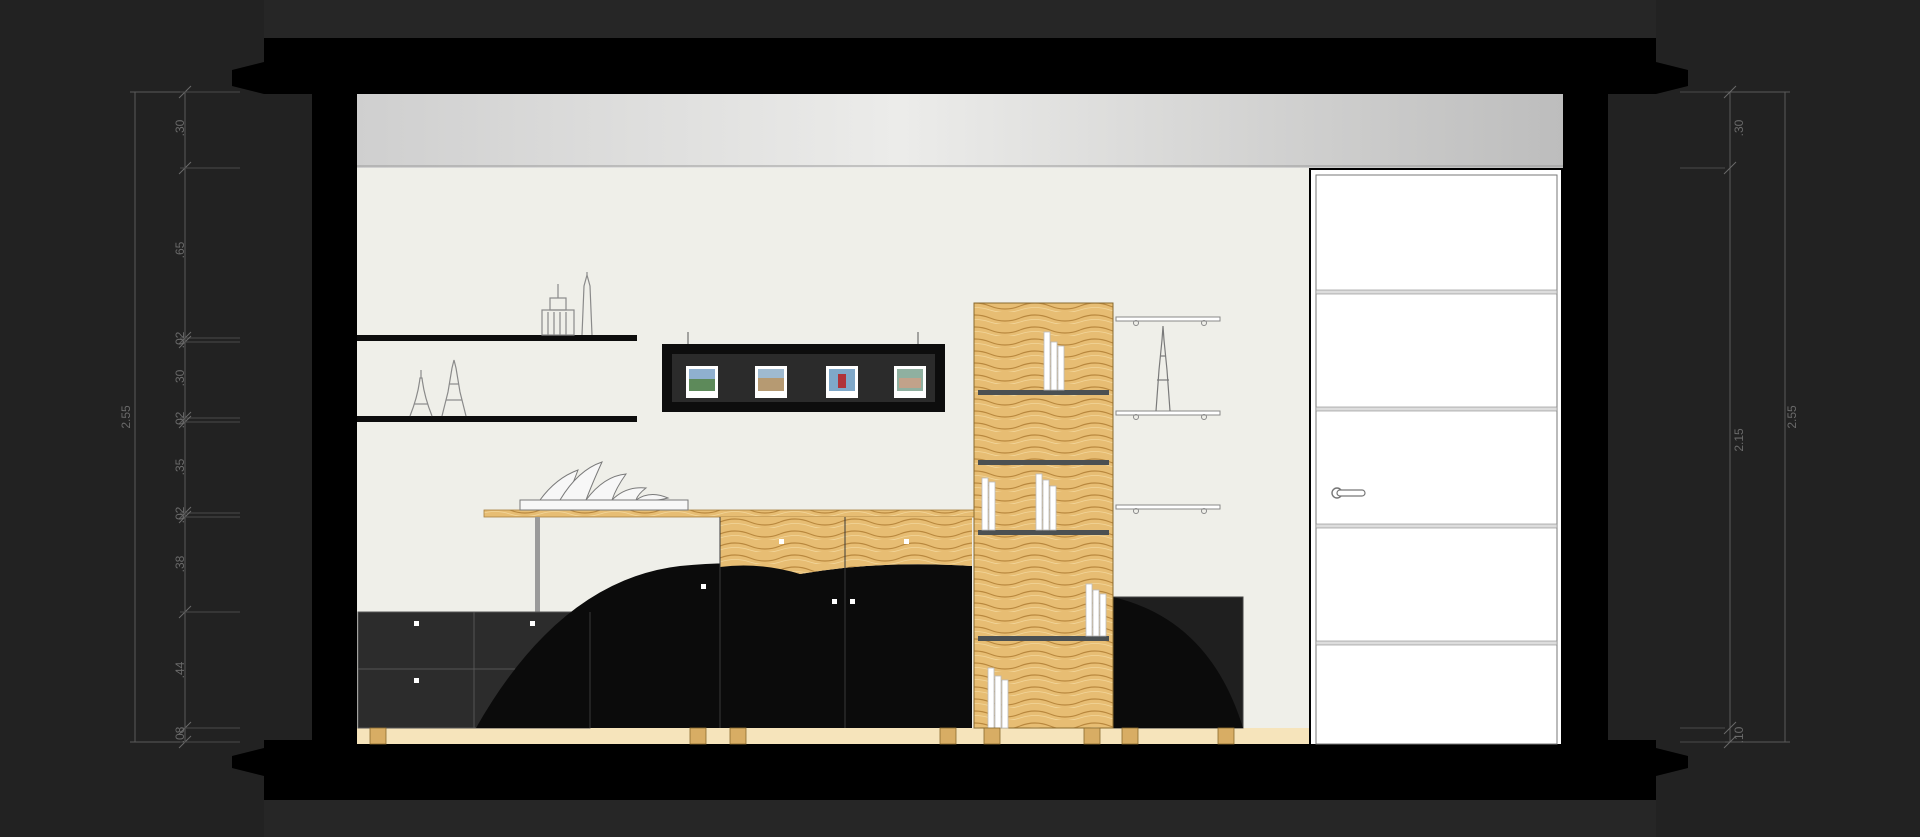 This screenshot has width=1920, height=837. Describe the element at coordinates (1436, 456) in the screenshot. I see `door` at that location.